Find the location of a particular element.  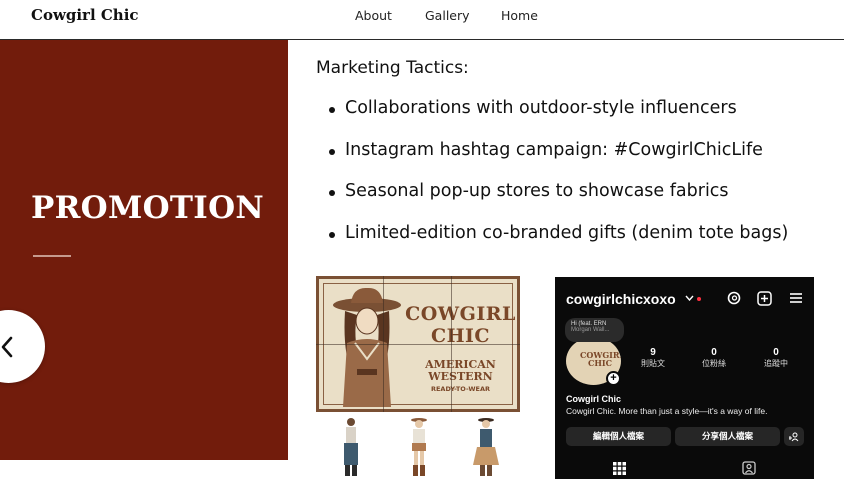

outfit-lineup is located at coordinates (418, 445).